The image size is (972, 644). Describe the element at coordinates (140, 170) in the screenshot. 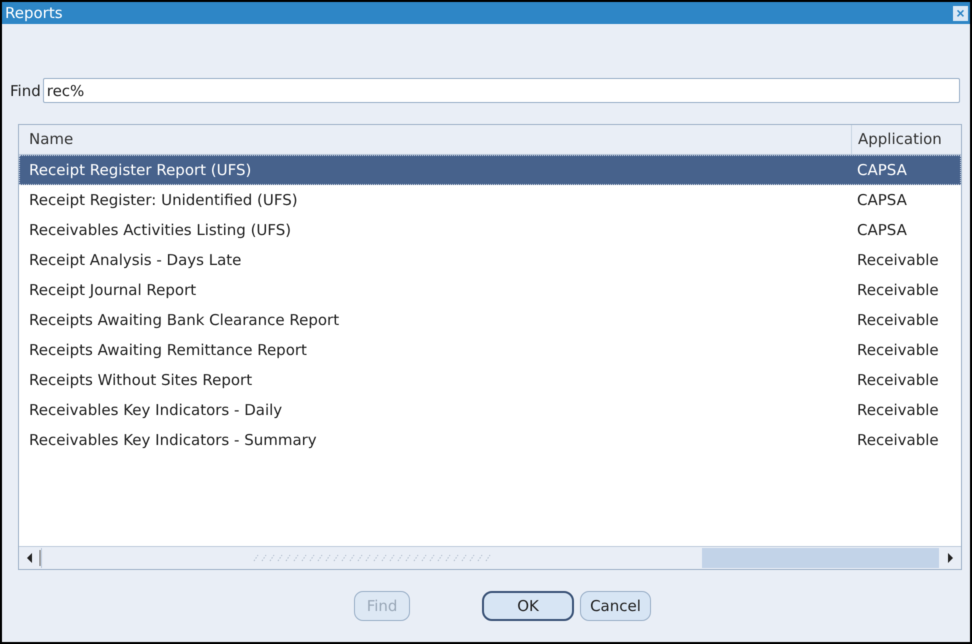

I see `table-cell-text: Receipt Register Report (UFS)` at that location.